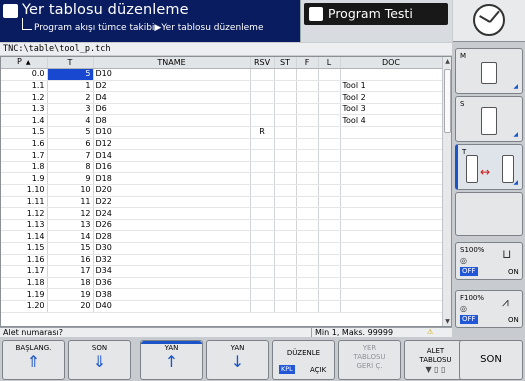 This screenshot has width=525, height=381. Describe the element at coordinates (391, 109) in the screenshot. I see `cell-comment: Tool 3` at that location.